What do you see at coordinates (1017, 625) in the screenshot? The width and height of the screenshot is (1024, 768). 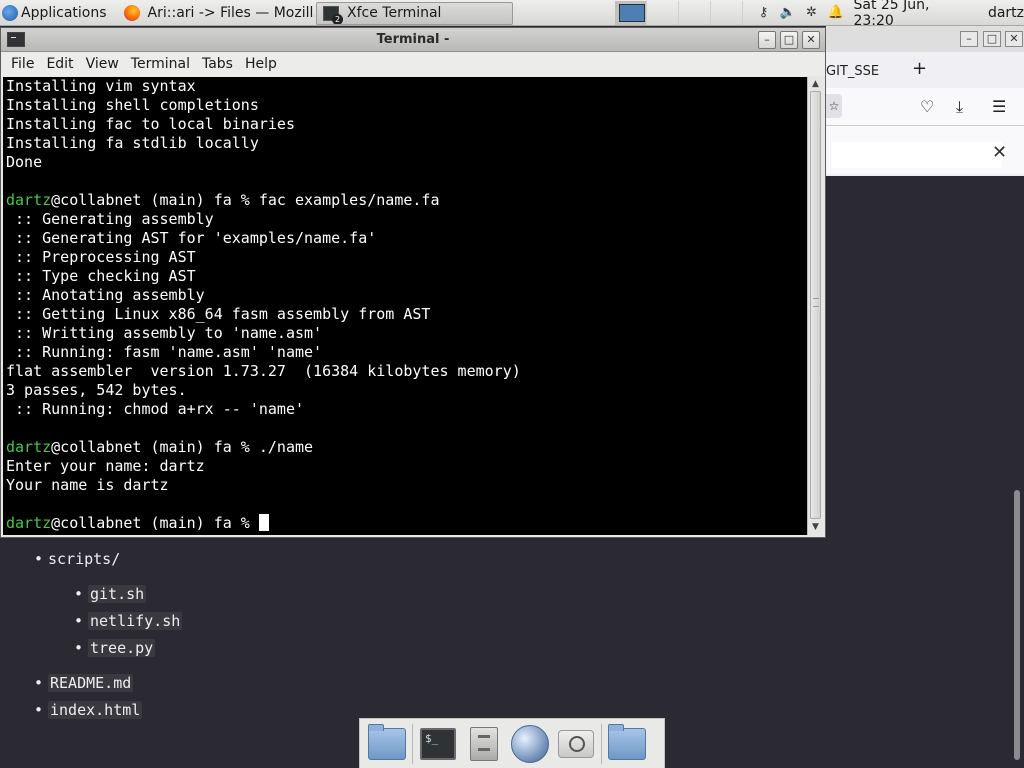 I see `page-scrollbar` at bounding box center [1017, 625].